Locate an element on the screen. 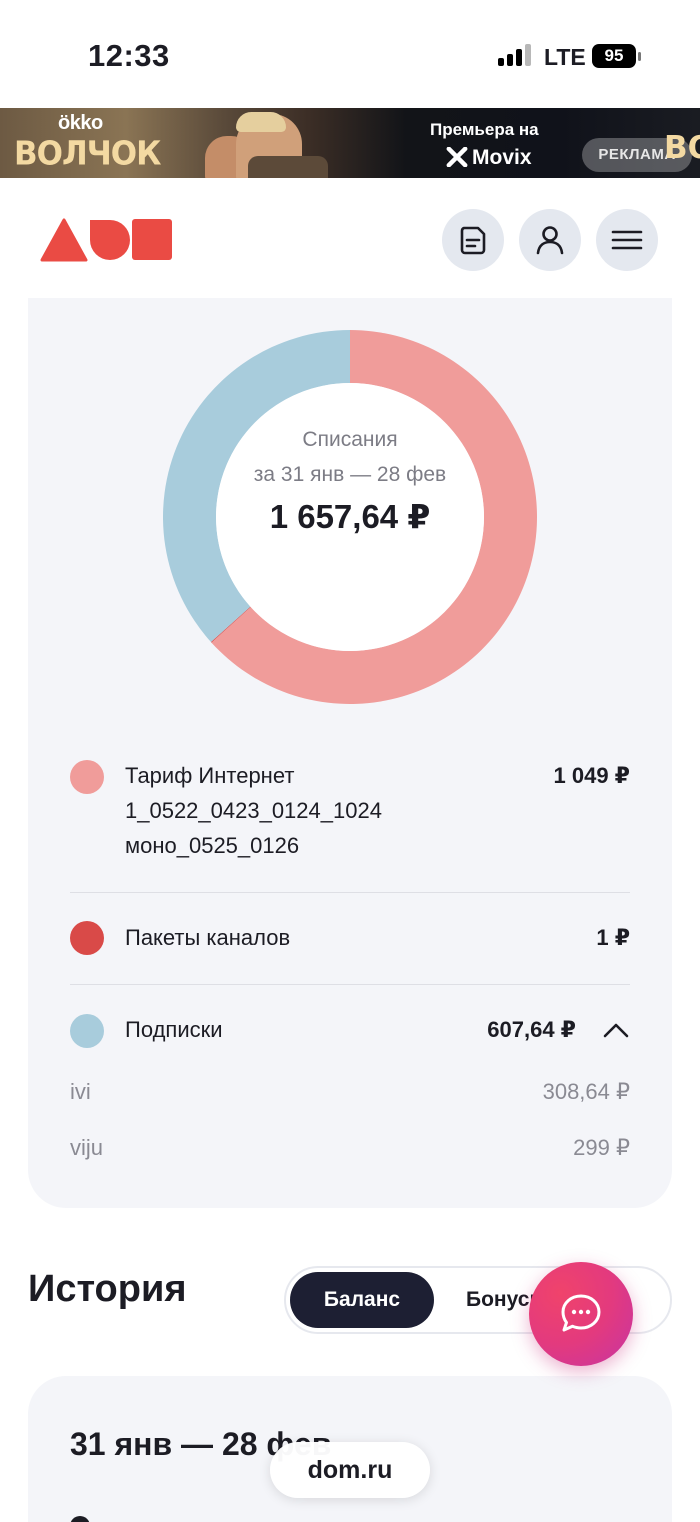 The width and height of the screenshot is (700, 1522). user-icon is located at coordinates (550, 240).